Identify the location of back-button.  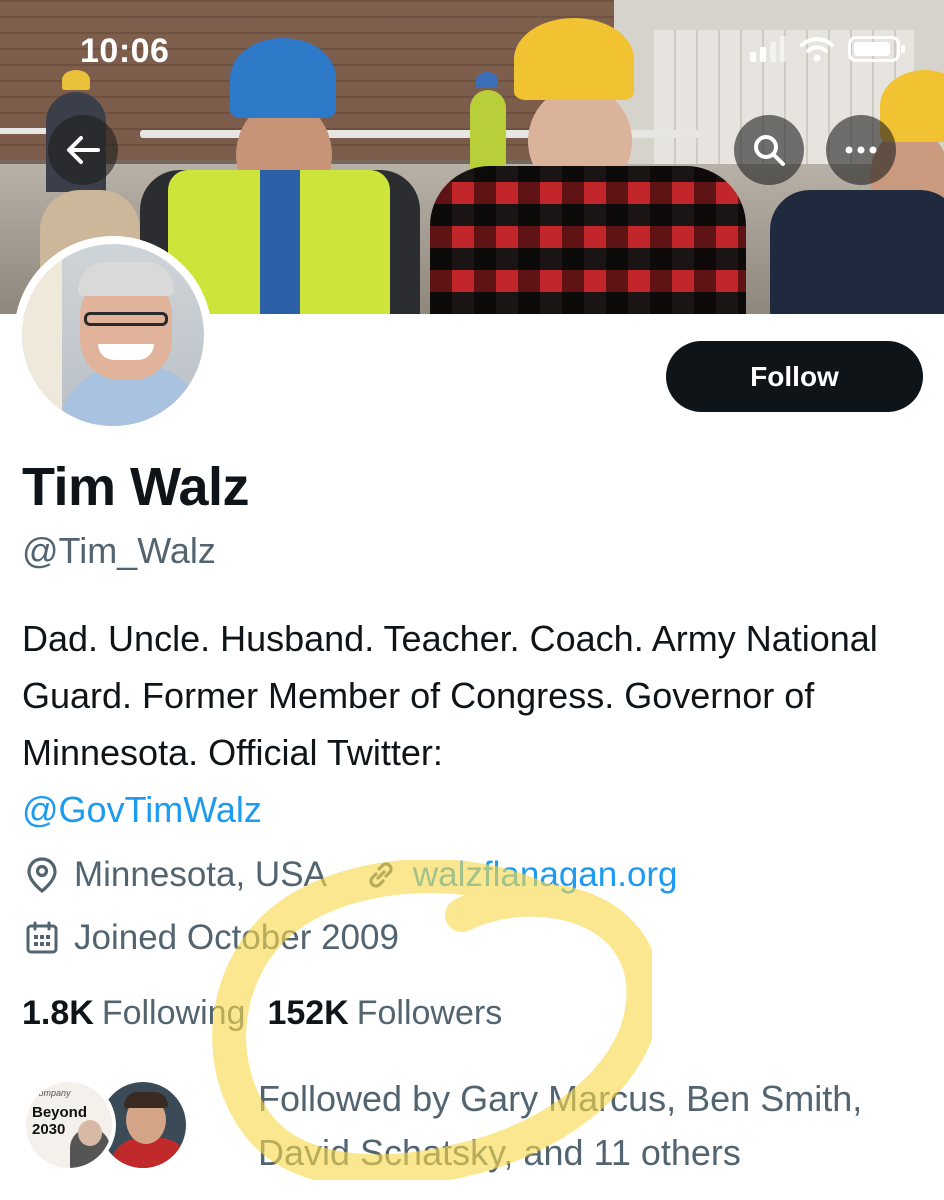
(83, 150).